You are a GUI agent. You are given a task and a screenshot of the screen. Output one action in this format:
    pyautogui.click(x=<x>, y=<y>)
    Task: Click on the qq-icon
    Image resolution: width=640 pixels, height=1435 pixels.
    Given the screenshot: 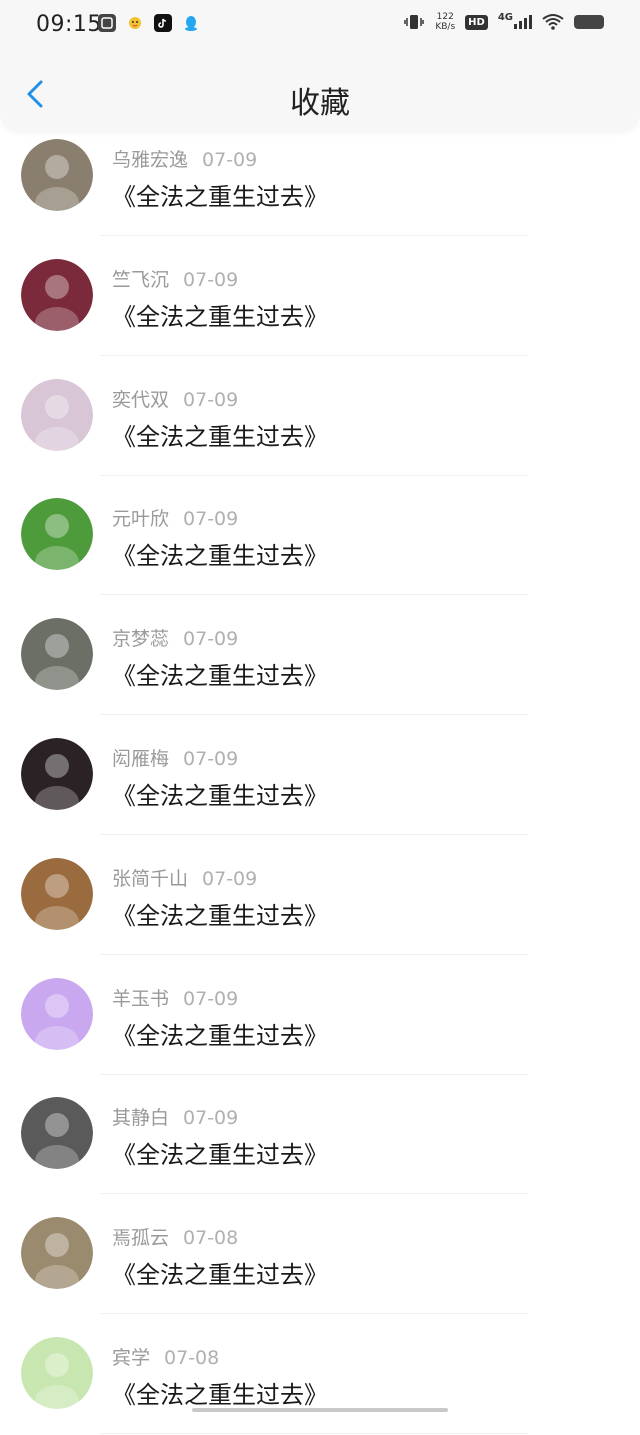 What is the action you would take?
    pyautogui.click(x=191, y=23)
    